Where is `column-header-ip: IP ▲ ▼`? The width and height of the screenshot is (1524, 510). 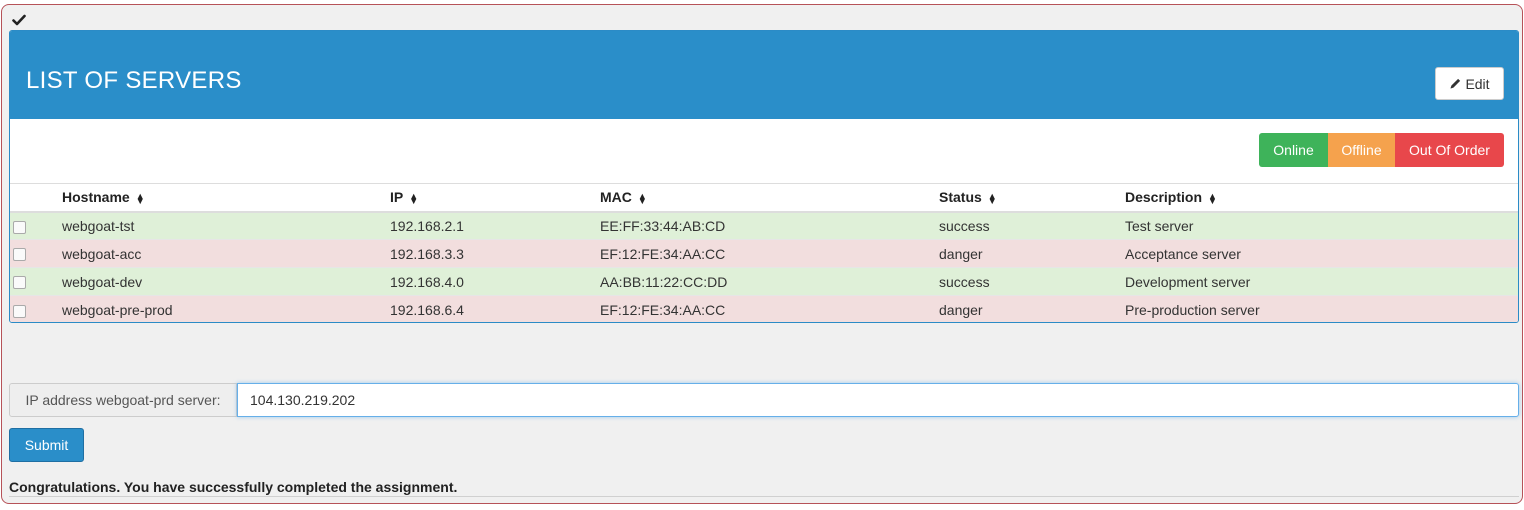
column-header-ip: IP ▲ ▼ is located at coordinates (495, 198).